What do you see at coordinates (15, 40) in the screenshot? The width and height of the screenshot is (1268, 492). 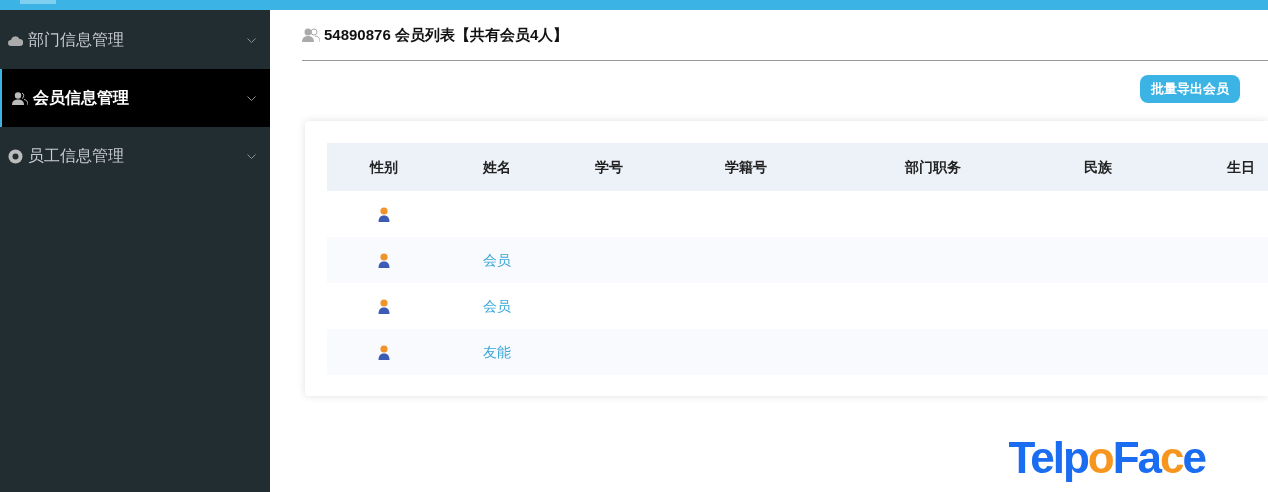 I see `cloud-icon` at bounding box center [15, 40].